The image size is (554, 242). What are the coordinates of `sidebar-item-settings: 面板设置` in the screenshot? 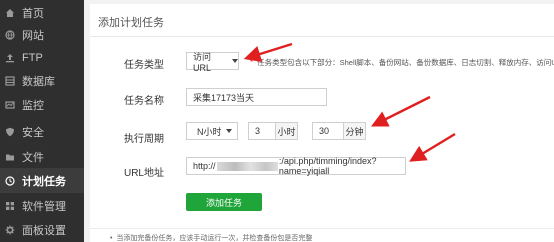 It's located at (42, 229).